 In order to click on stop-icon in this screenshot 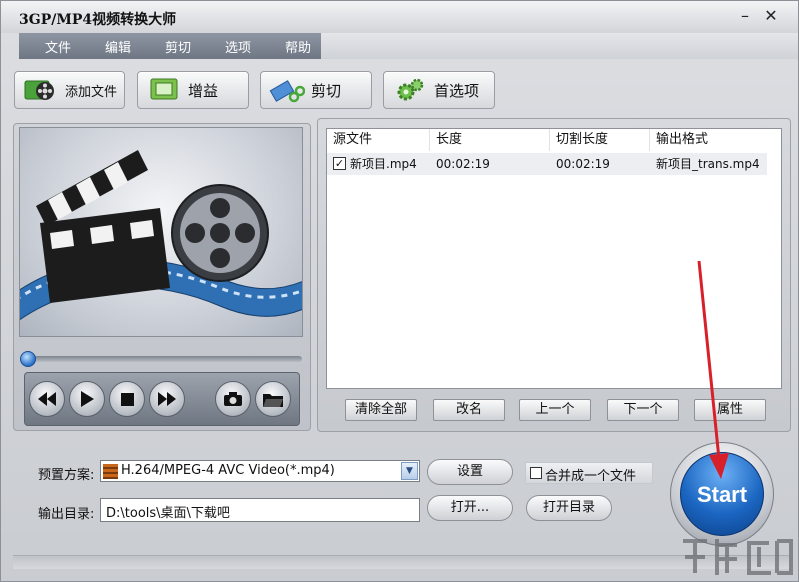, I will do `click(127, 399)`.